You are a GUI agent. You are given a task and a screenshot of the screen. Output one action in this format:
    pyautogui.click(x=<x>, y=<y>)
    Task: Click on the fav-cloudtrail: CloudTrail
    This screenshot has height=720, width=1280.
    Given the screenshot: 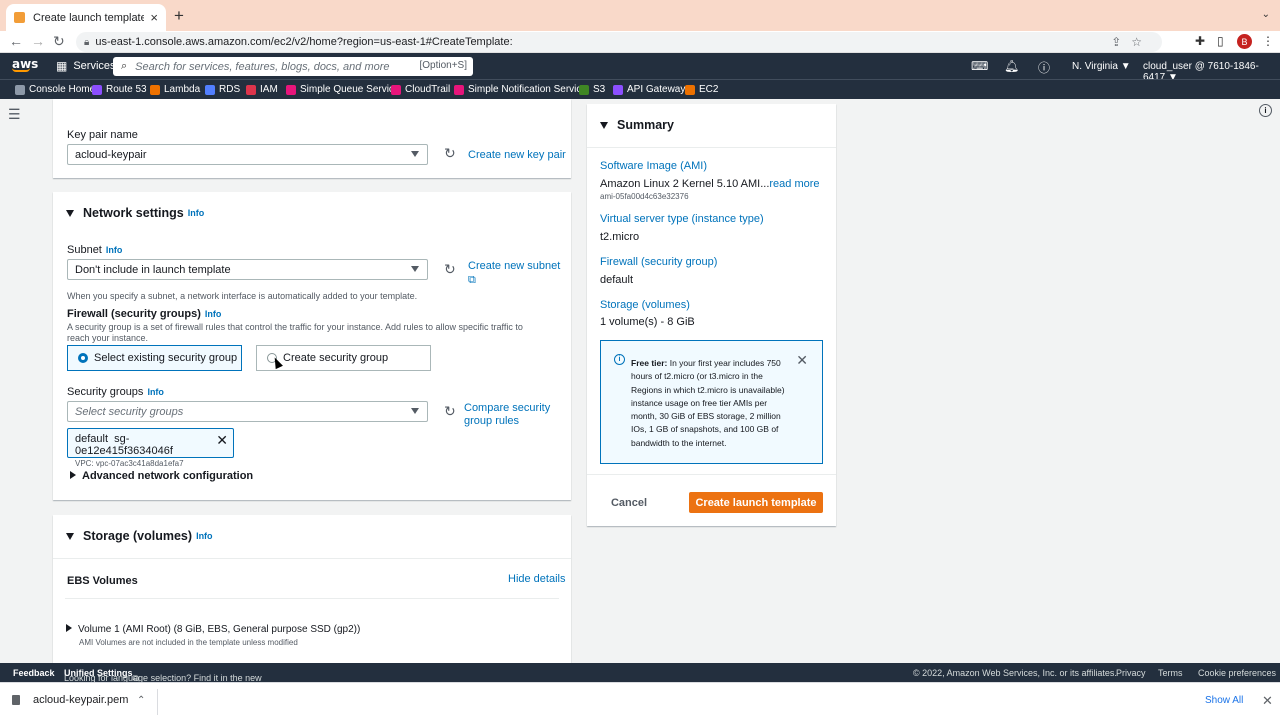 What is the action you would take?
    pyautogui.click(x=420, y=89)
    